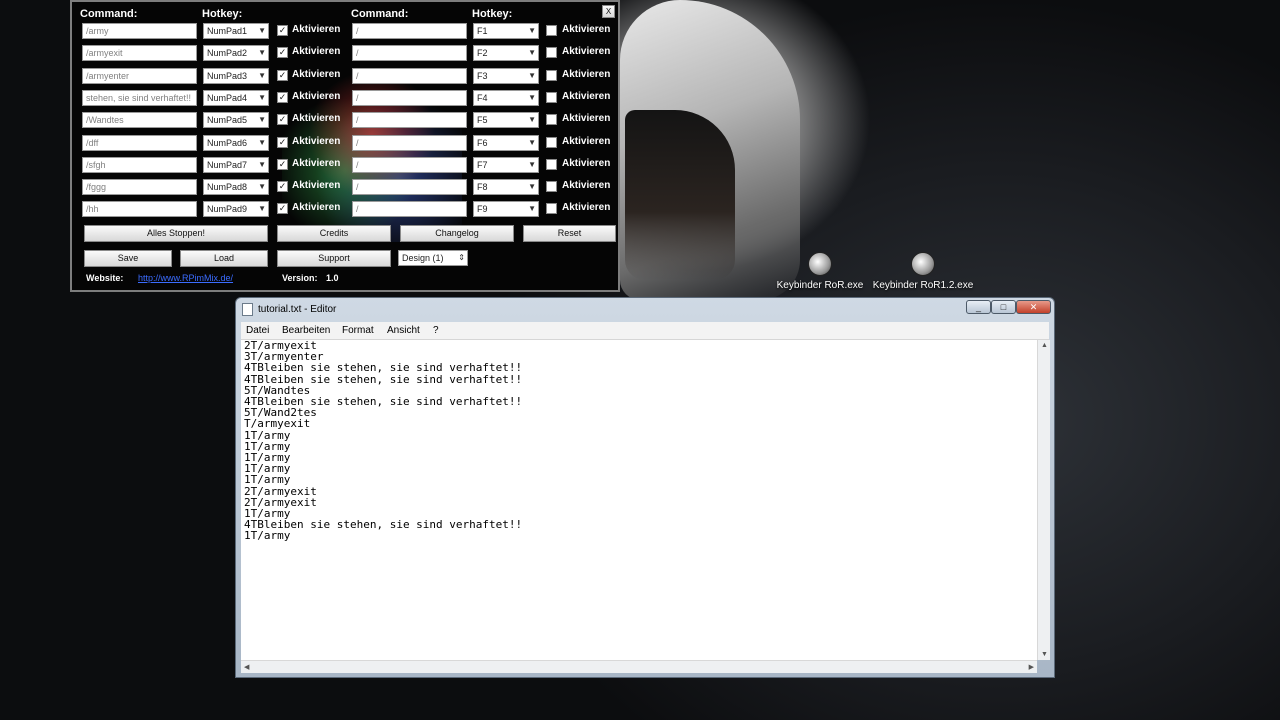 The height and width of the screenshot is (720, 1280). Describe the element at coordinates (139, 165) in the screenshot. I see `left-command-input: /sfgh` at that location.